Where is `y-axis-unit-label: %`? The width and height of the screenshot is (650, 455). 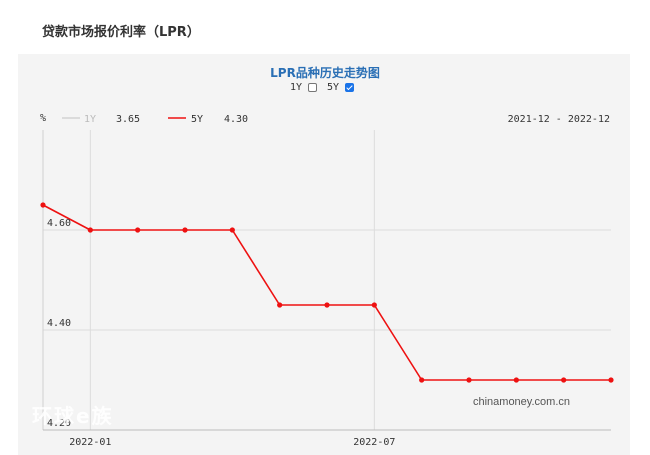
y-axis-unit-label: % is located at coordinates (43, 118).